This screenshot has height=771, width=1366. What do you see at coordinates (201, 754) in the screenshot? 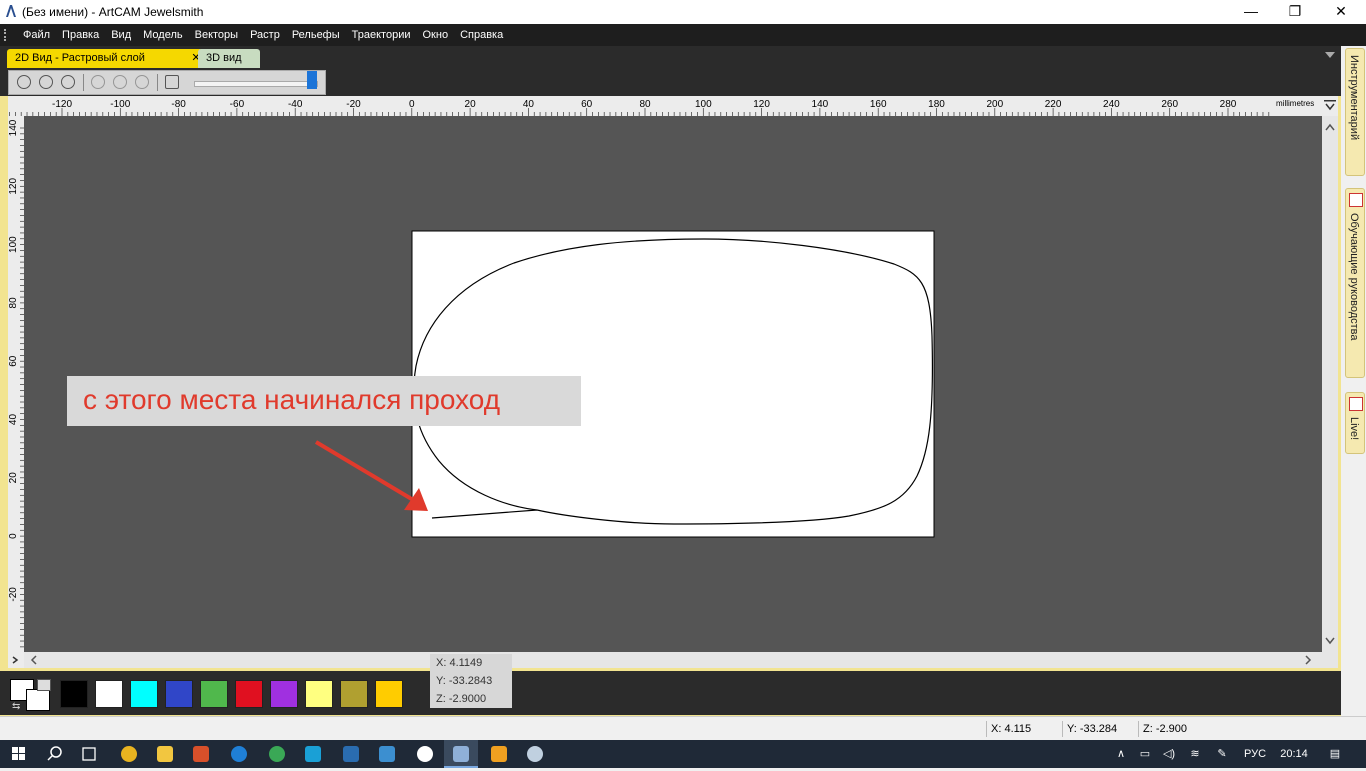
I see `taskbar-app` at bounding box center [201, 754].